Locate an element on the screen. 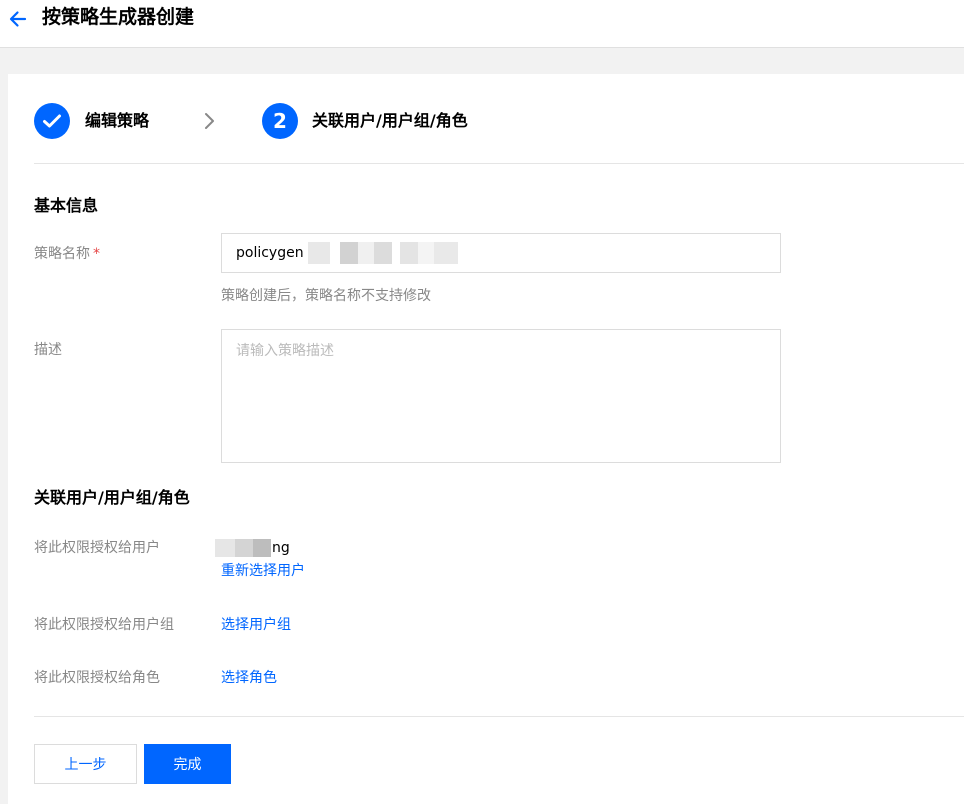 This screenshot has width=964, height=804. footer-divider is located at coordinates (499, 716).